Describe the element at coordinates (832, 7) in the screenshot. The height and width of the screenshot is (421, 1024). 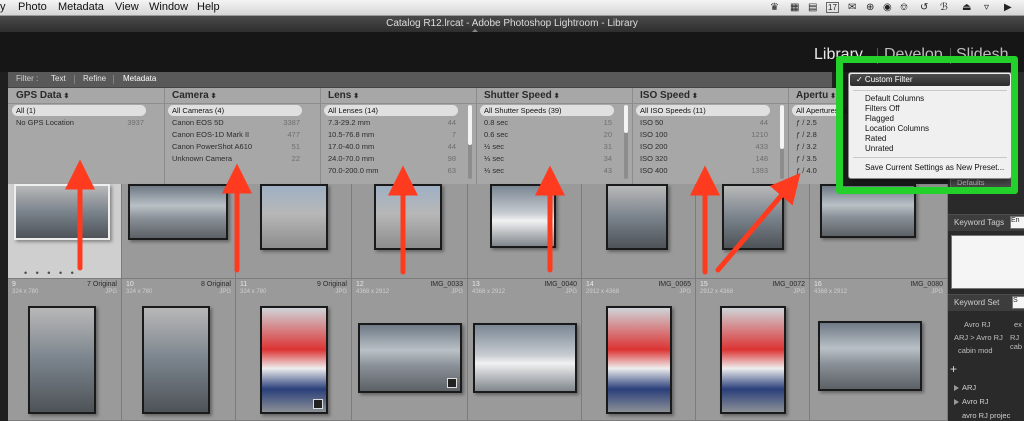
I see `tray-calendar-icon: 17` at that location.